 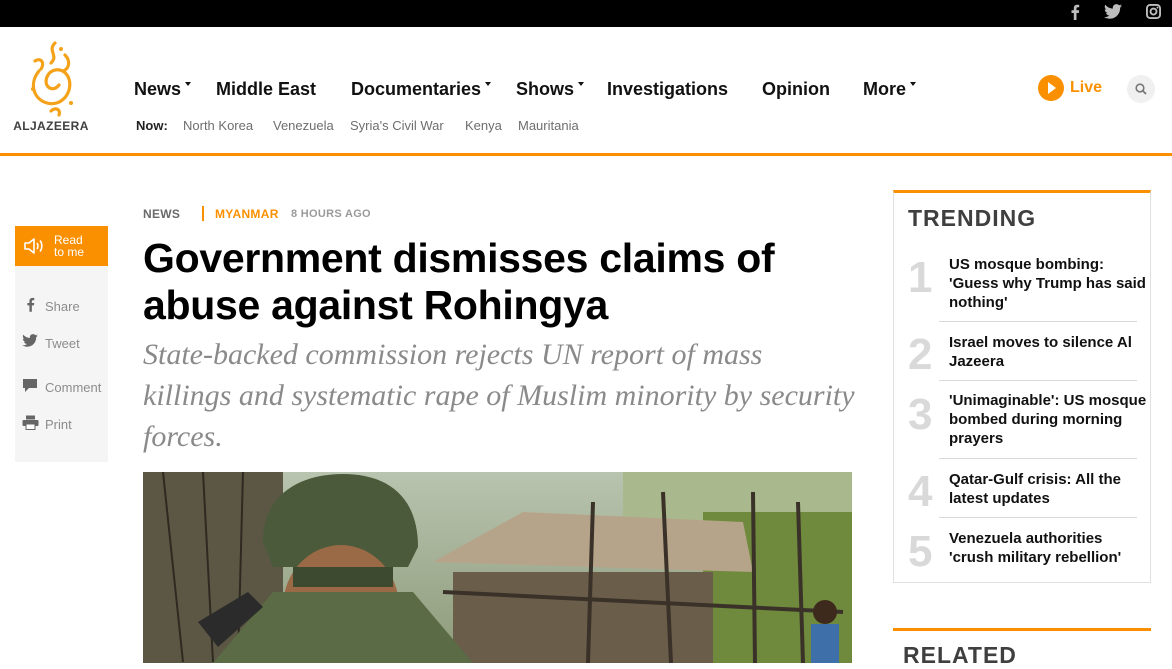 I want to click on aljazeera-logo: ALJAZEERA, so click(x=51, y=88).